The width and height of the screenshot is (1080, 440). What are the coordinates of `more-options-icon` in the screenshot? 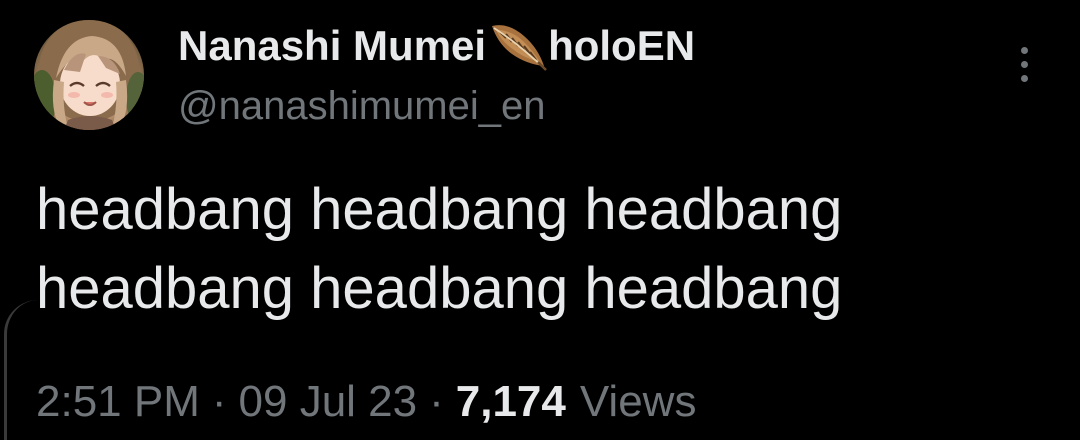 It's located at (1024, 64).